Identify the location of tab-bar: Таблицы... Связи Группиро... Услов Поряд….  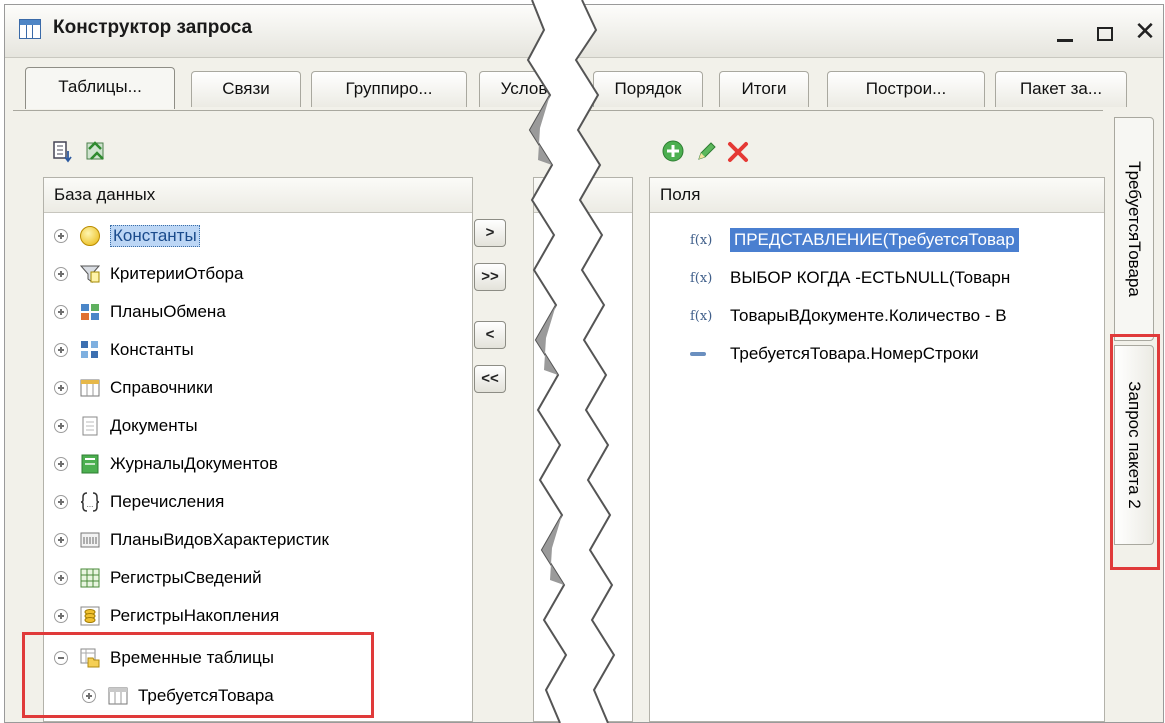
(584, 85).